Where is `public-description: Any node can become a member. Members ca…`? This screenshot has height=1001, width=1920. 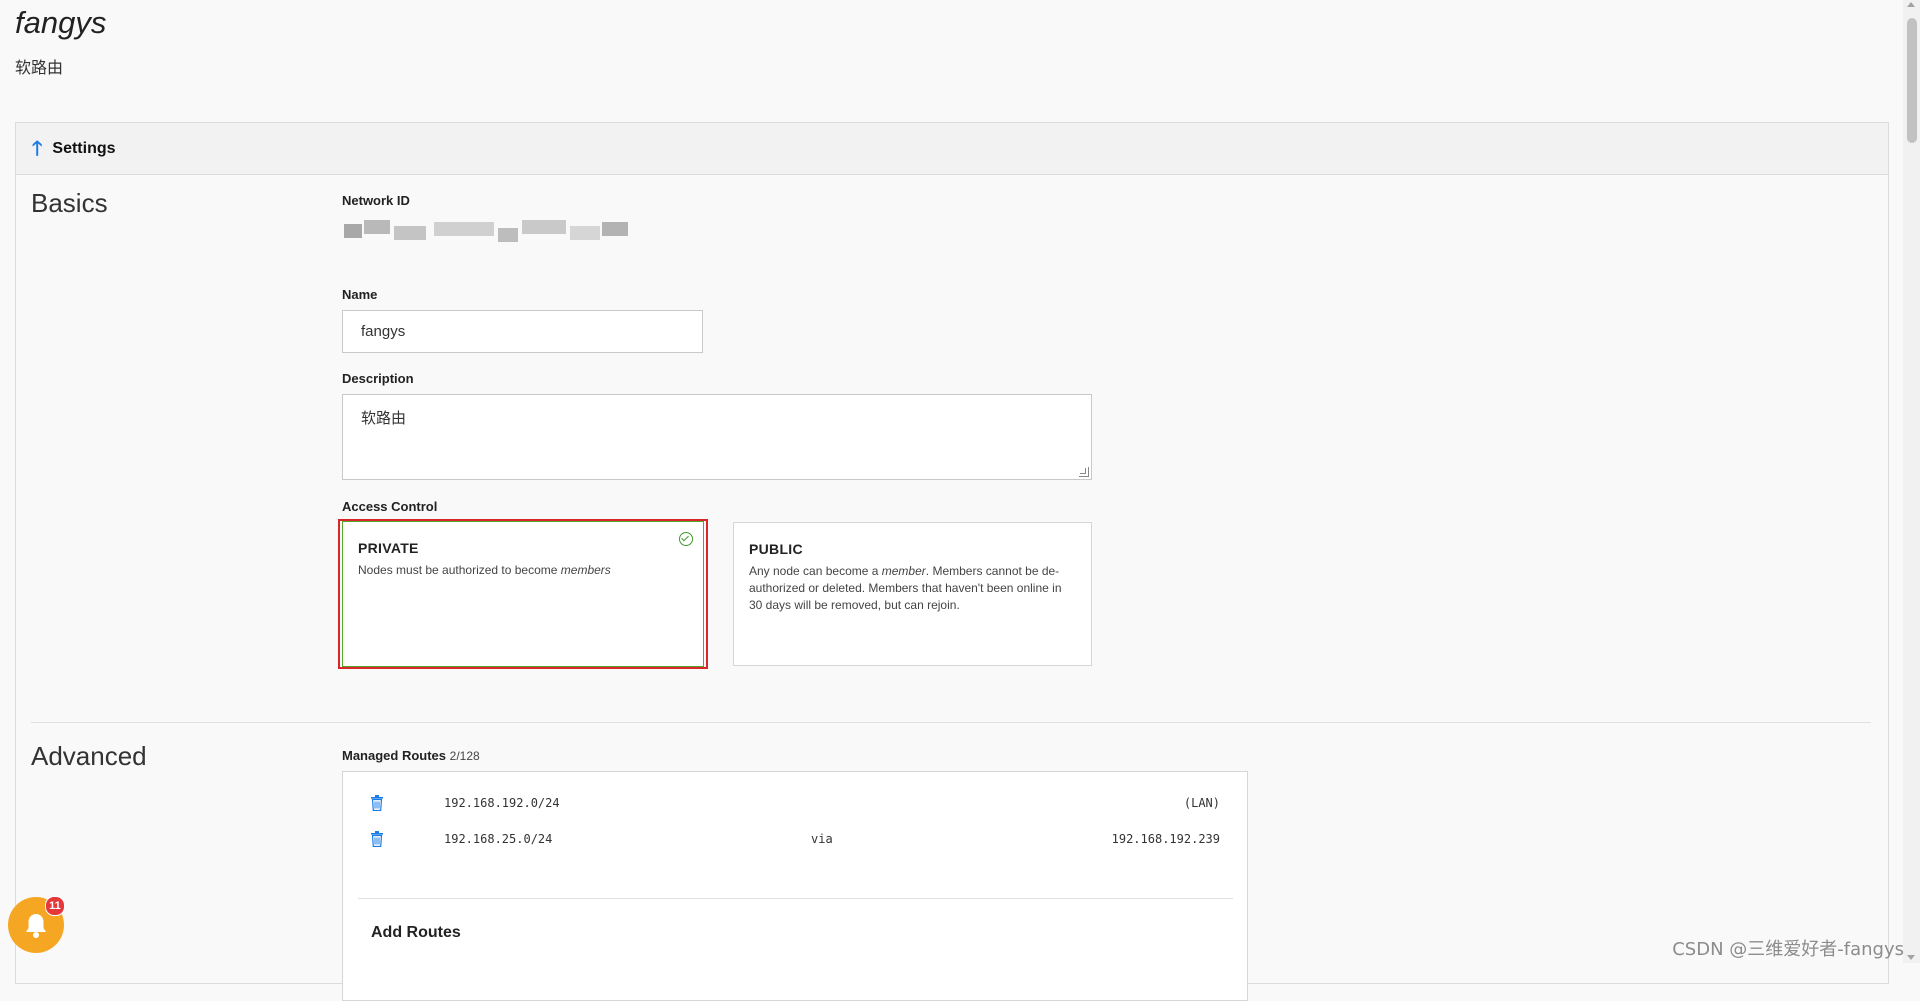 public-description: Any node can become a member. Members ca… is located at coordinates (905, 588).